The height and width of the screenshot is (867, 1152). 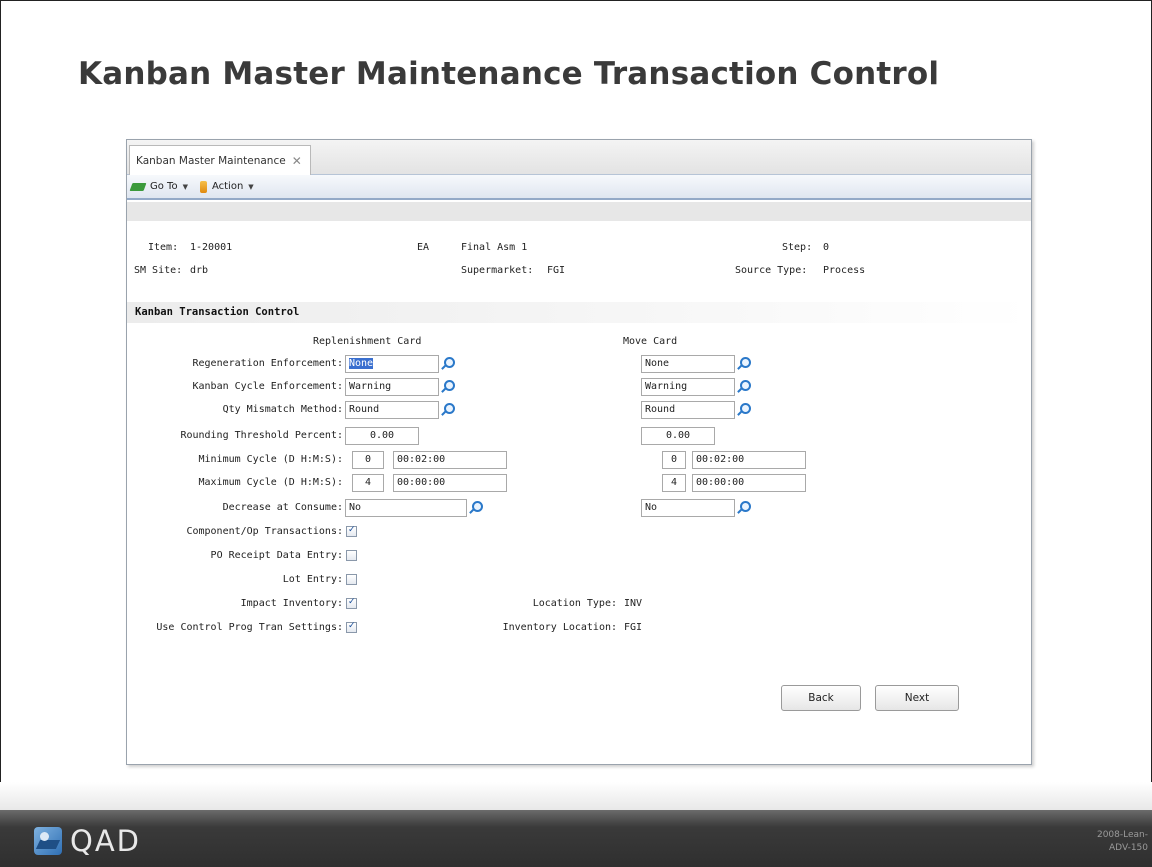 What do you see at coordinates (163, 247) in the screenshot?
I see `item-label: Item:` at bounding box center [163, 247].